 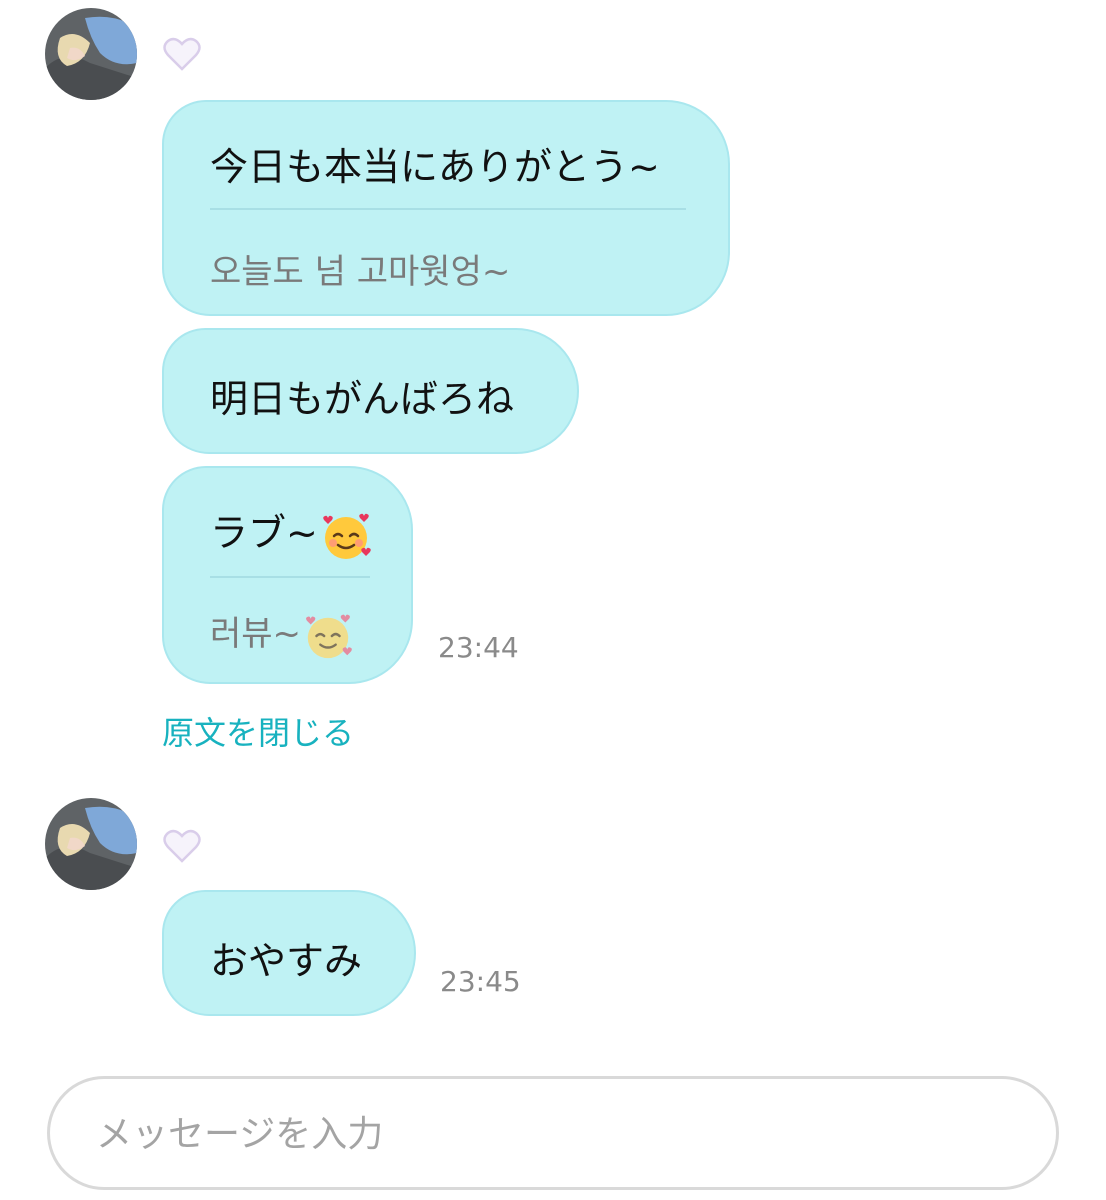 I want to click on message-composer, so click(x=553, y=1133).